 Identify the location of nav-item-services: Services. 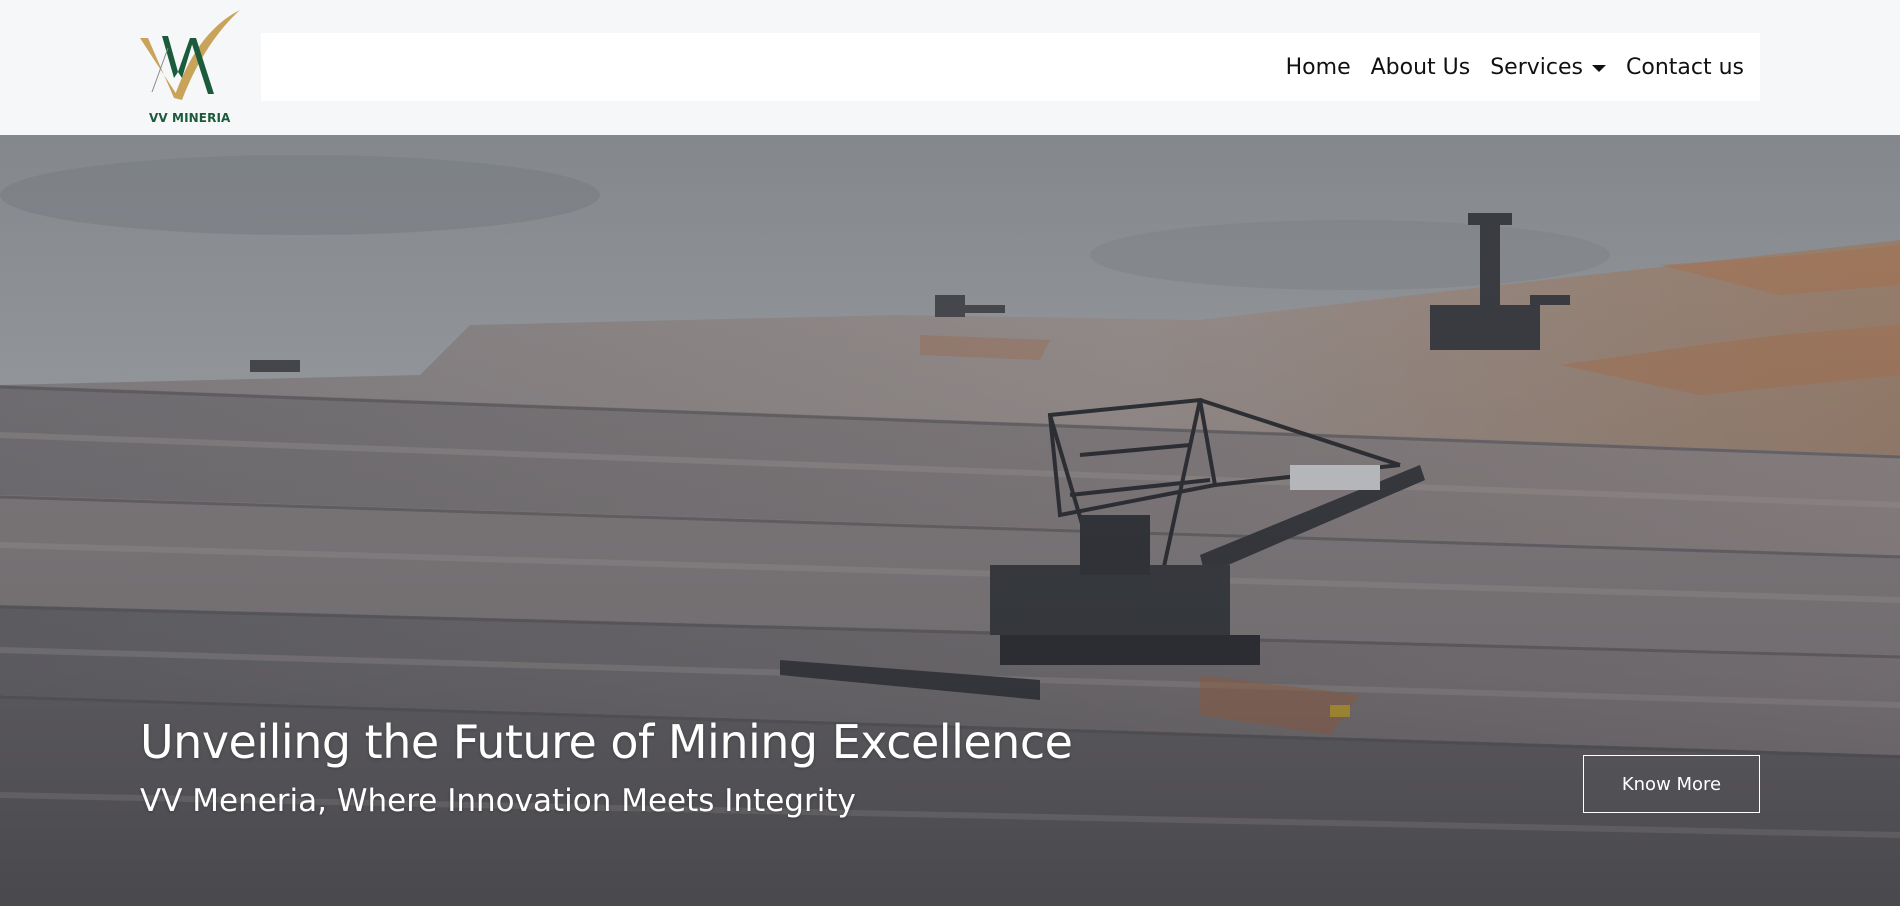
(1548, 67).